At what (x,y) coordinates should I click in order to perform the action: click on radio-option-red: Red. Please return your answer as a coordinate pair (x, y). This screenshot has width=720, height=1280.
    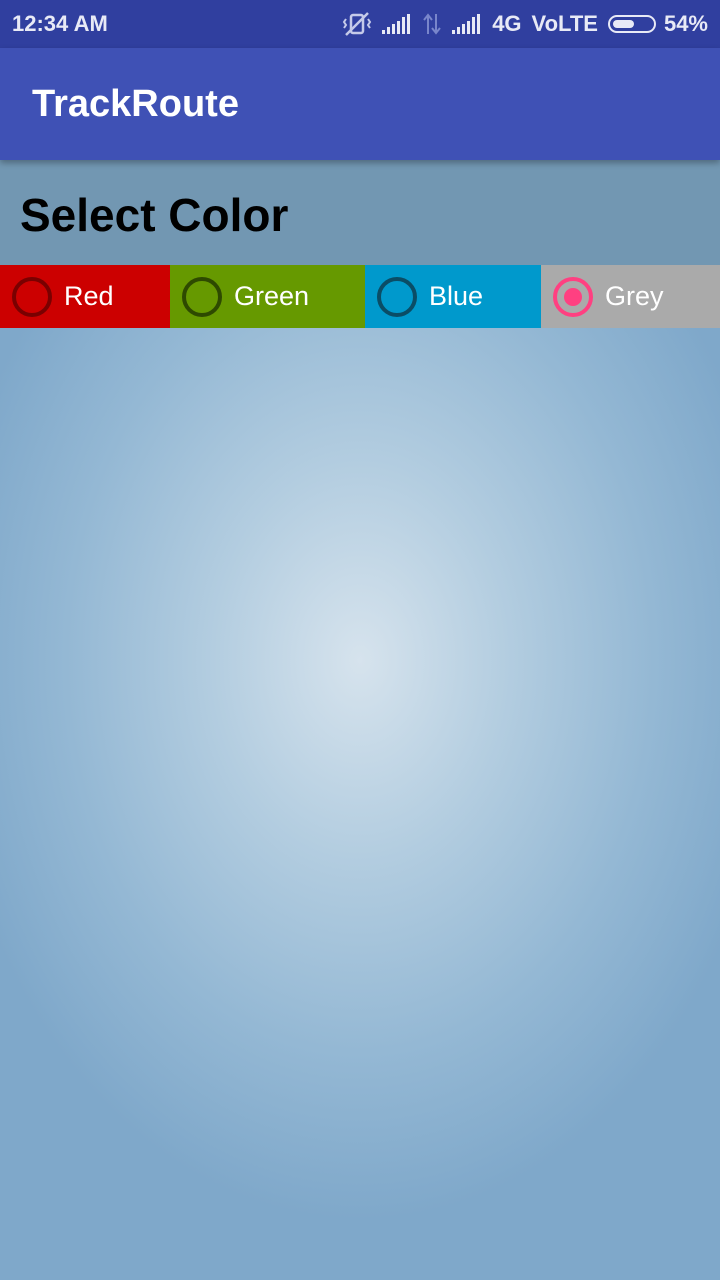
    Looking at the image, I should click on (85, 296).